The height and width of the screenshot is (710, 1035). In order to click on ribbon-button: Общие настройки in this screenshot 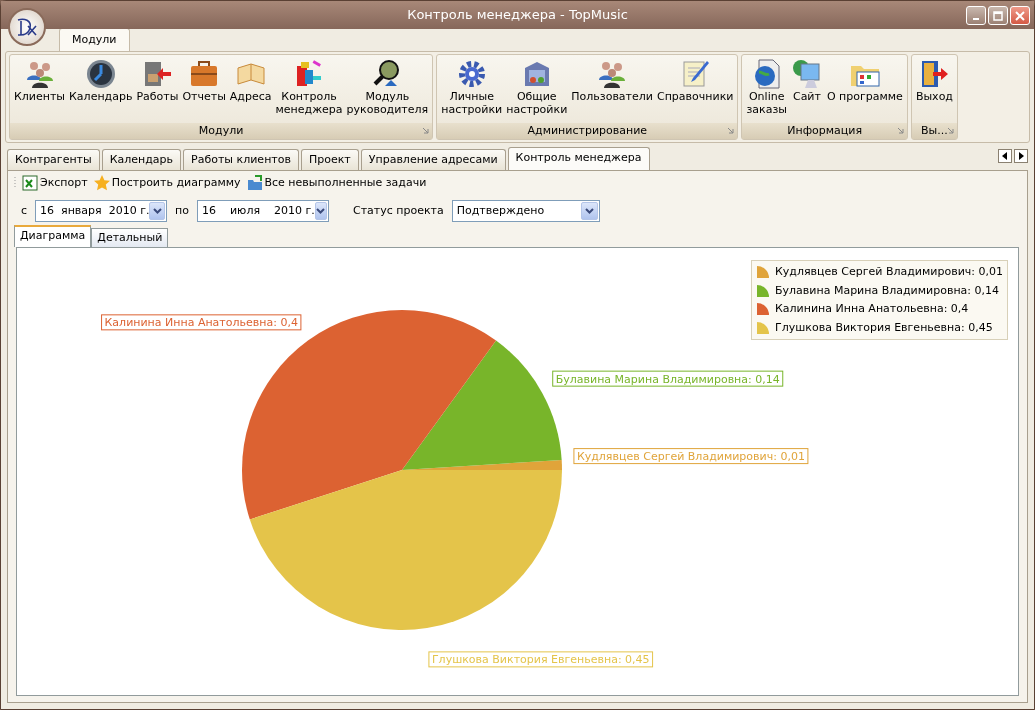, I will do `click(537, 90)`.